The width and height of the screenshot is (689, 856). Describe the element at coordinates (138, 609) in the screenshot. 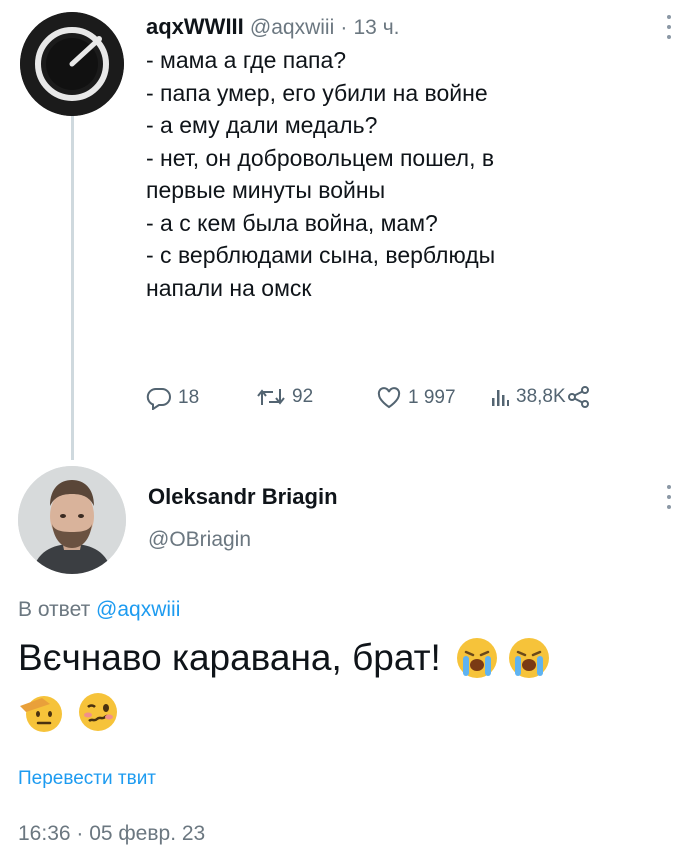

I see `reply-to-link: @aqxwiii` at that location.